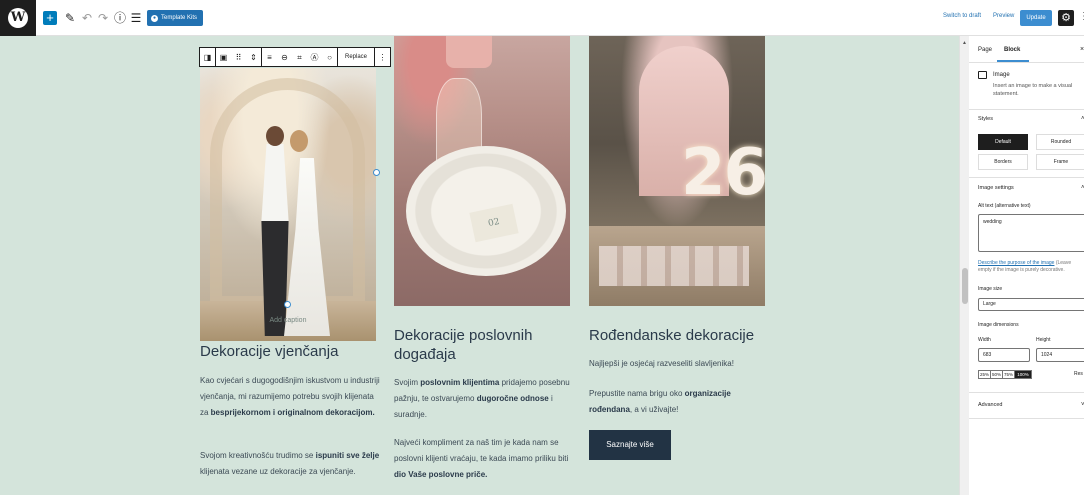 The height and width of the screenshot is (495, 1084). What do you see at coordinates (482, 171) in the screenshot?
I see `business-event-image: 02` at bounding box center [482, 171].